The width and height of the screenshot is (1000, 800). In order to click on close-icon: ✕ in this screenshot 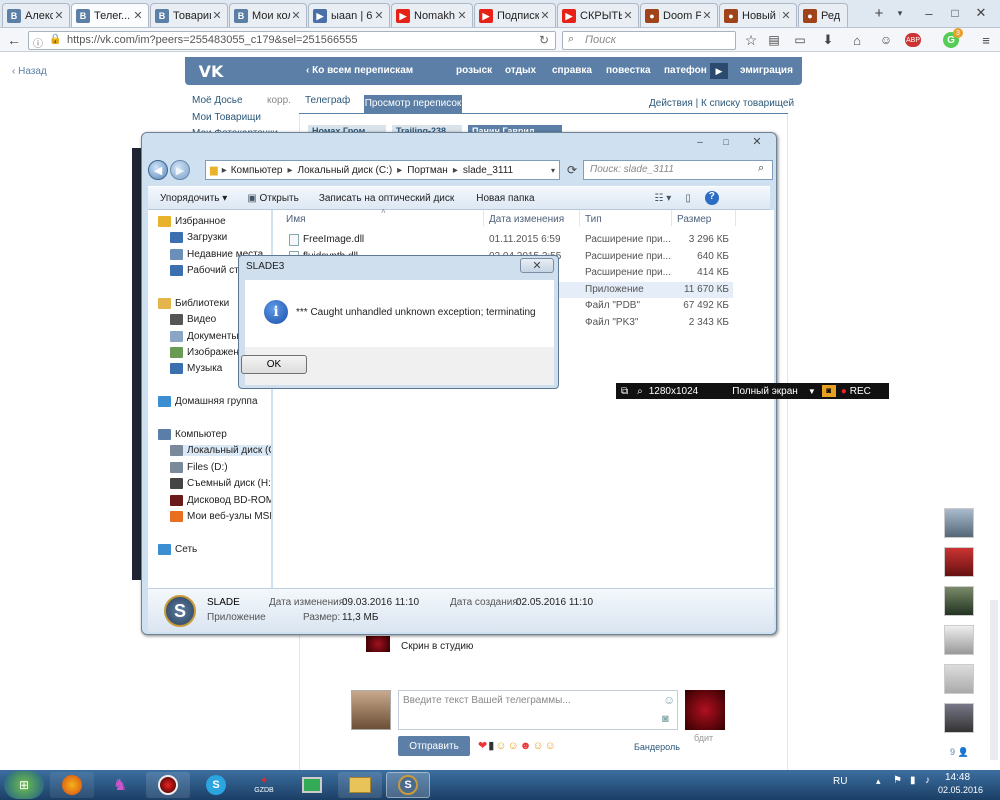, I will do `click(981, 13)`.